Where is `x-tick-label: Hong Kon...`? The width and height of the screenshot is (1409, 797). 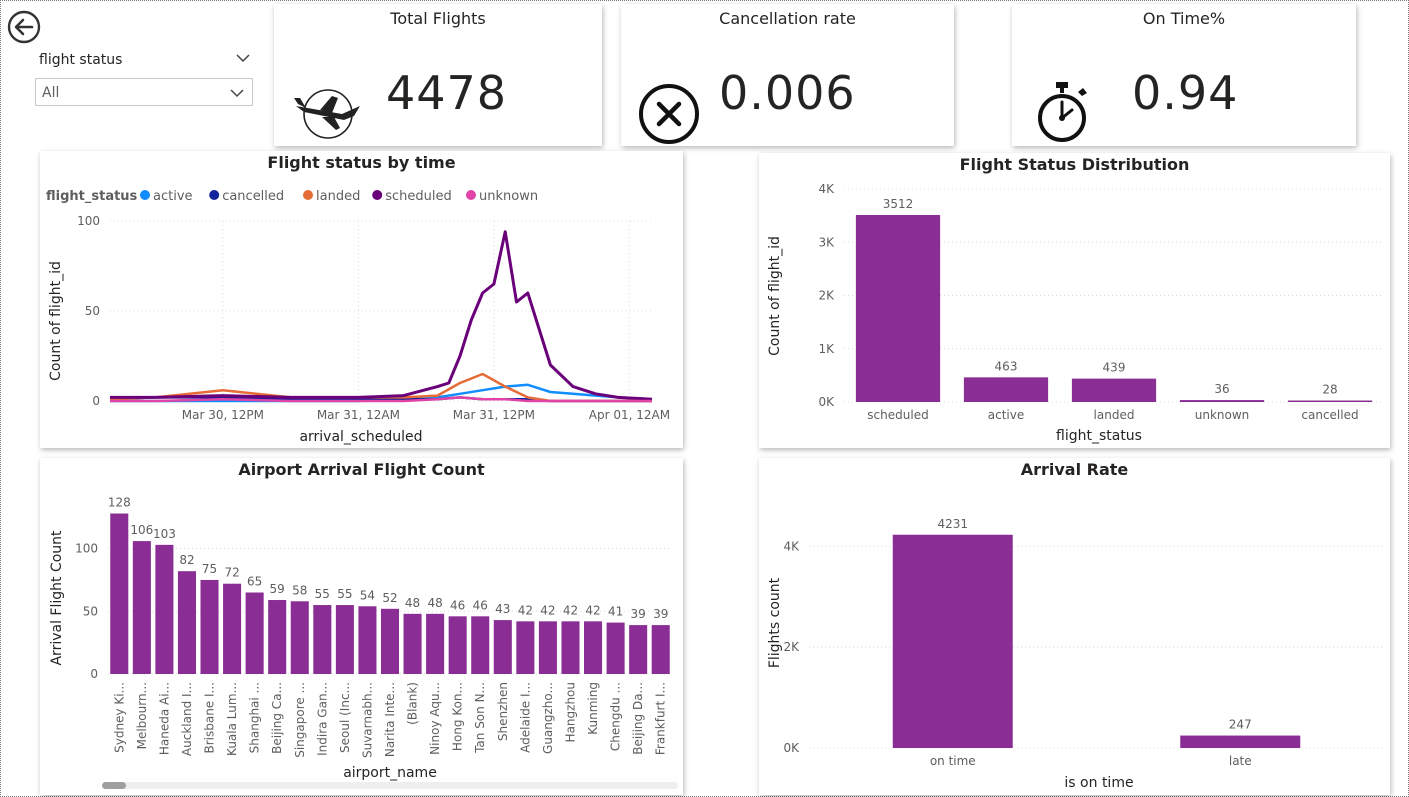 x-tick-label: Hong Kon... is located at coordinates (458, 716).